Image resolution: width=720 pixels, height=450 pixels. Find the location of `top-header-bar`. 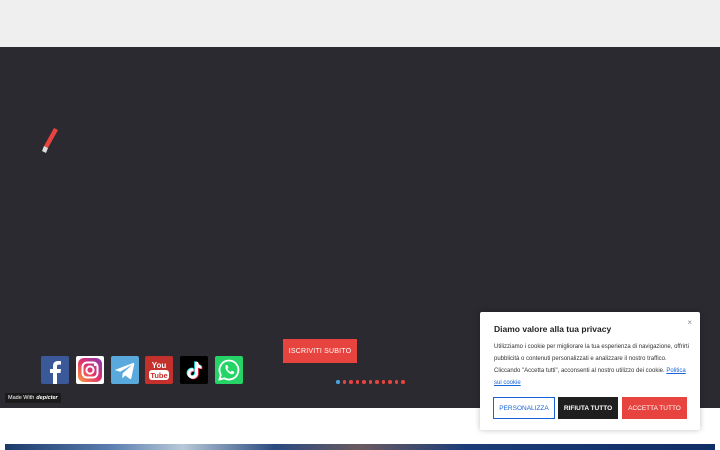

top-header-bar is located at coordinates (360, 23).